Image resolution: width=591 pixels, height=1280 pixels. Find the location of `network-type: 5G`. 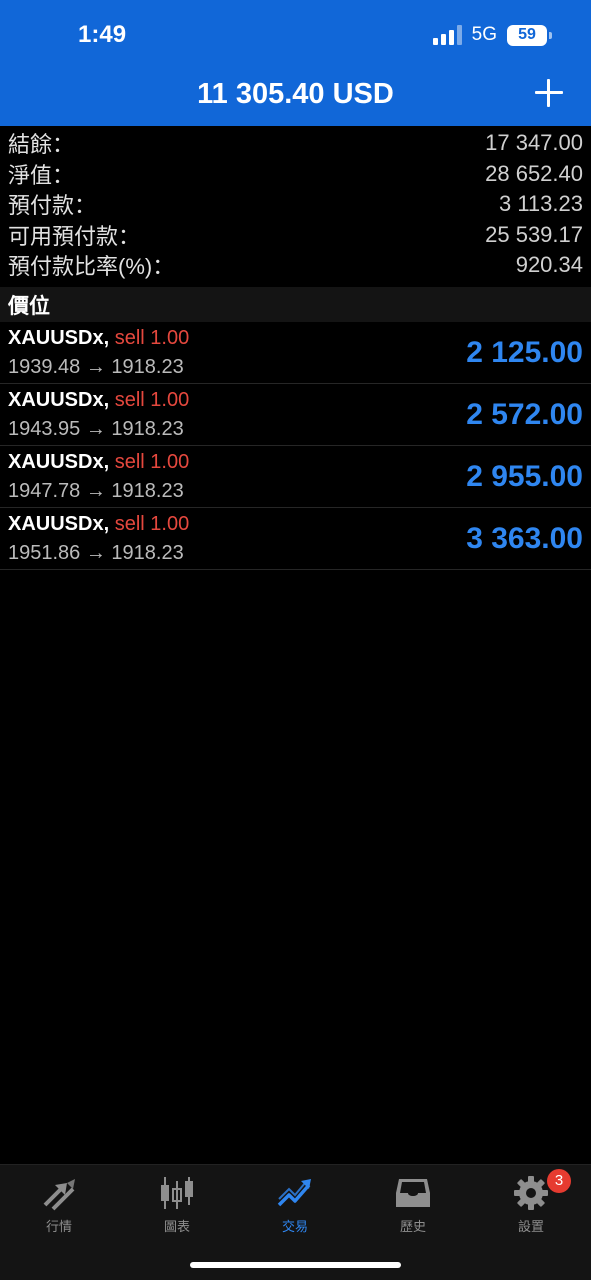

network-type: 5G is located at coordinates (484, 34).